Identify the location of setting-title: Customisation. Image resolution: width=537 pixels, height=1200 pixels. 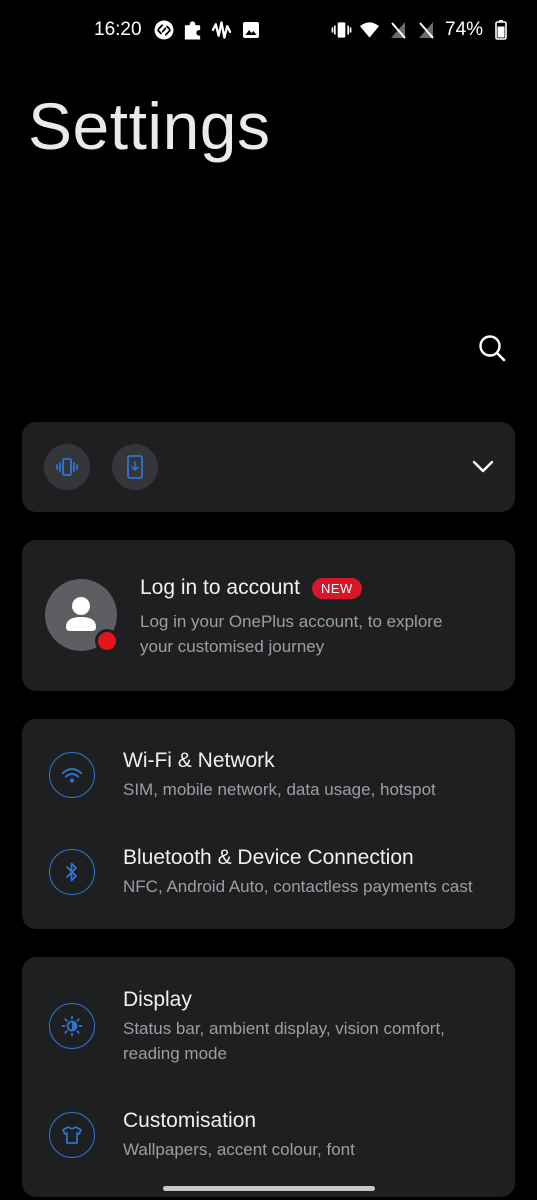
(190, 1120).